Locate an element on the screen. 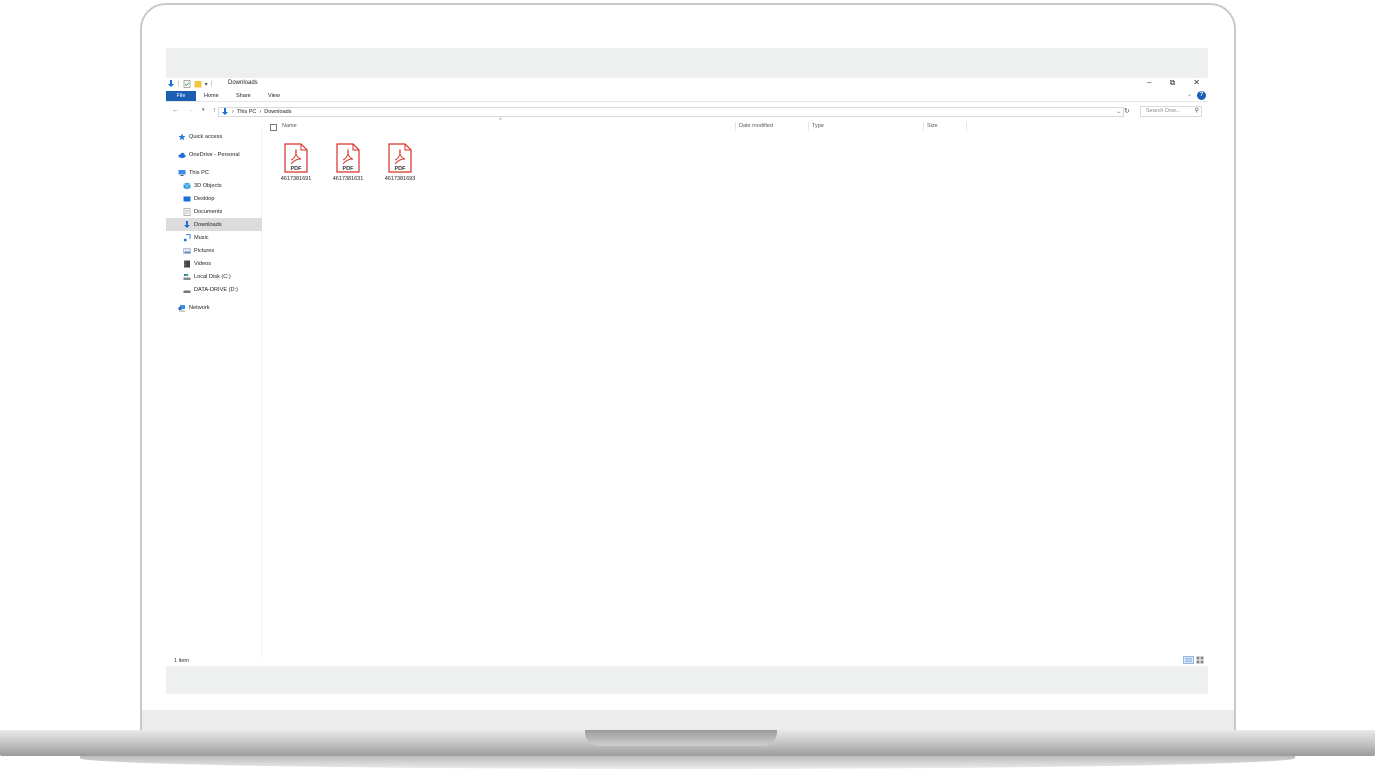  file-name: 4617381693 is located at coordinates (400, 179).